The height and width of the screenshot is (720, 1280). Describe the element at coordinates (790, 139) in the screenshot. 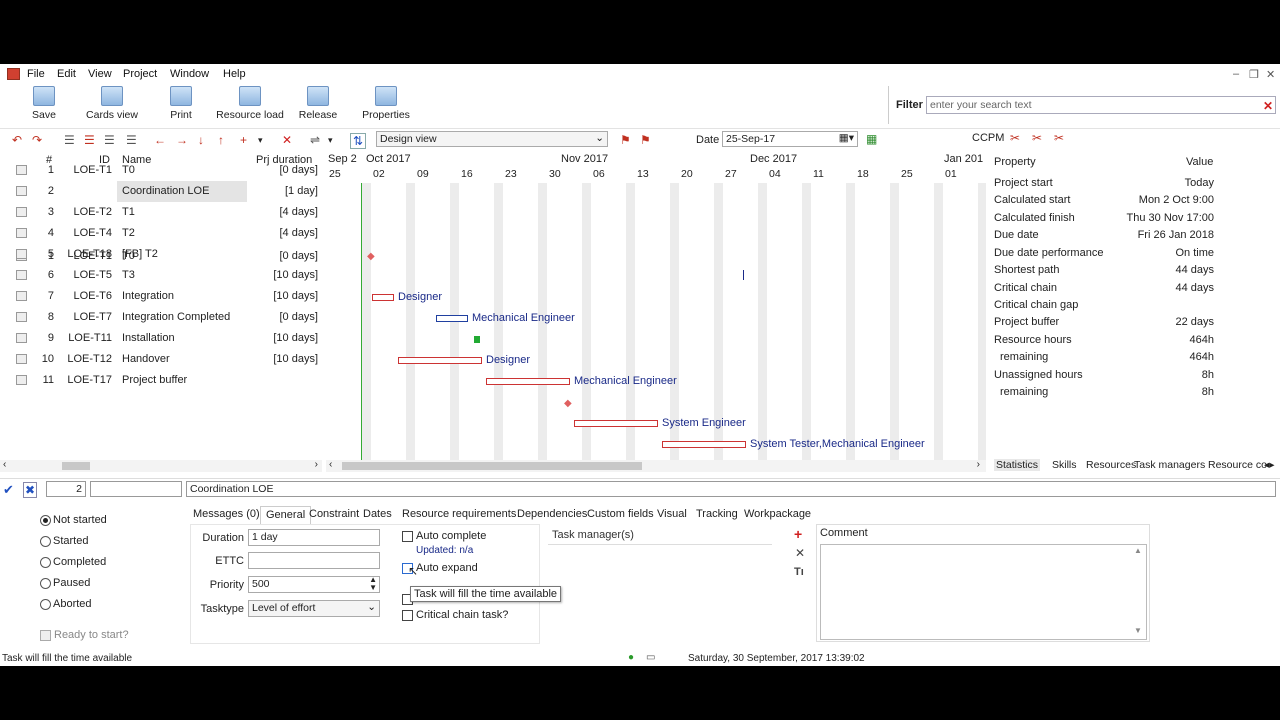

I see `date-picker-input: 25-Sep-17 ▦▾` at that location.